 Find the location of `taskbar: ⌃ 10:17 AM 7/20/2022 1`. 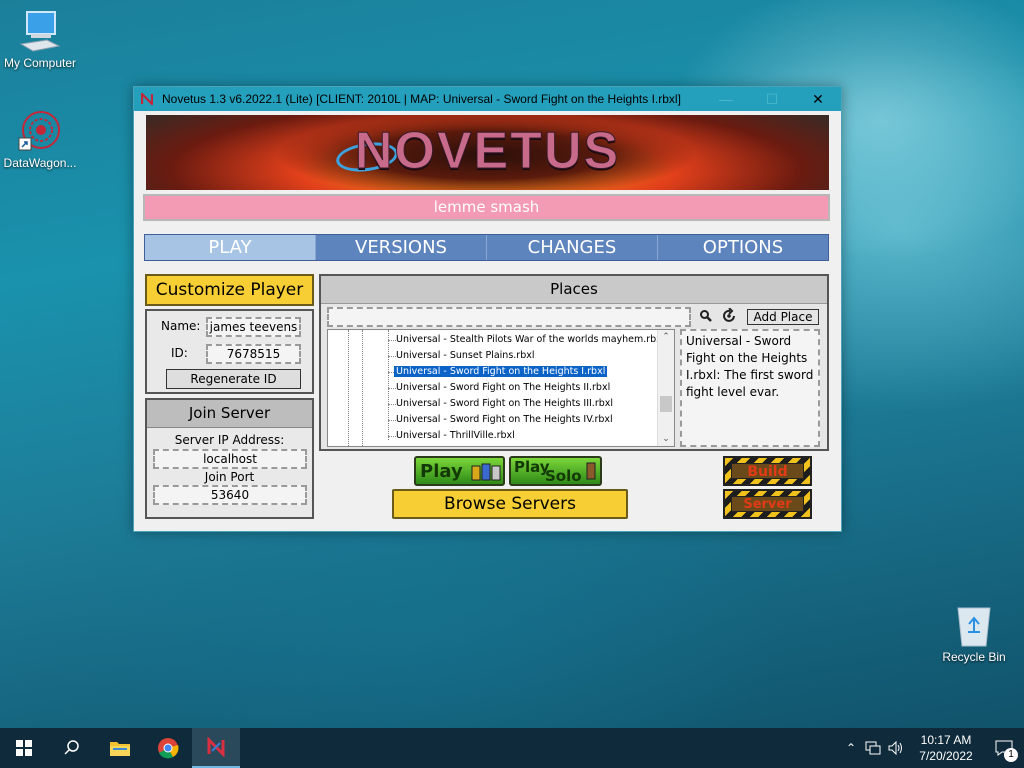

taskbar: ⌃ 10:17 AM 7/20/2022 1 is located at coordinates (512, 748).